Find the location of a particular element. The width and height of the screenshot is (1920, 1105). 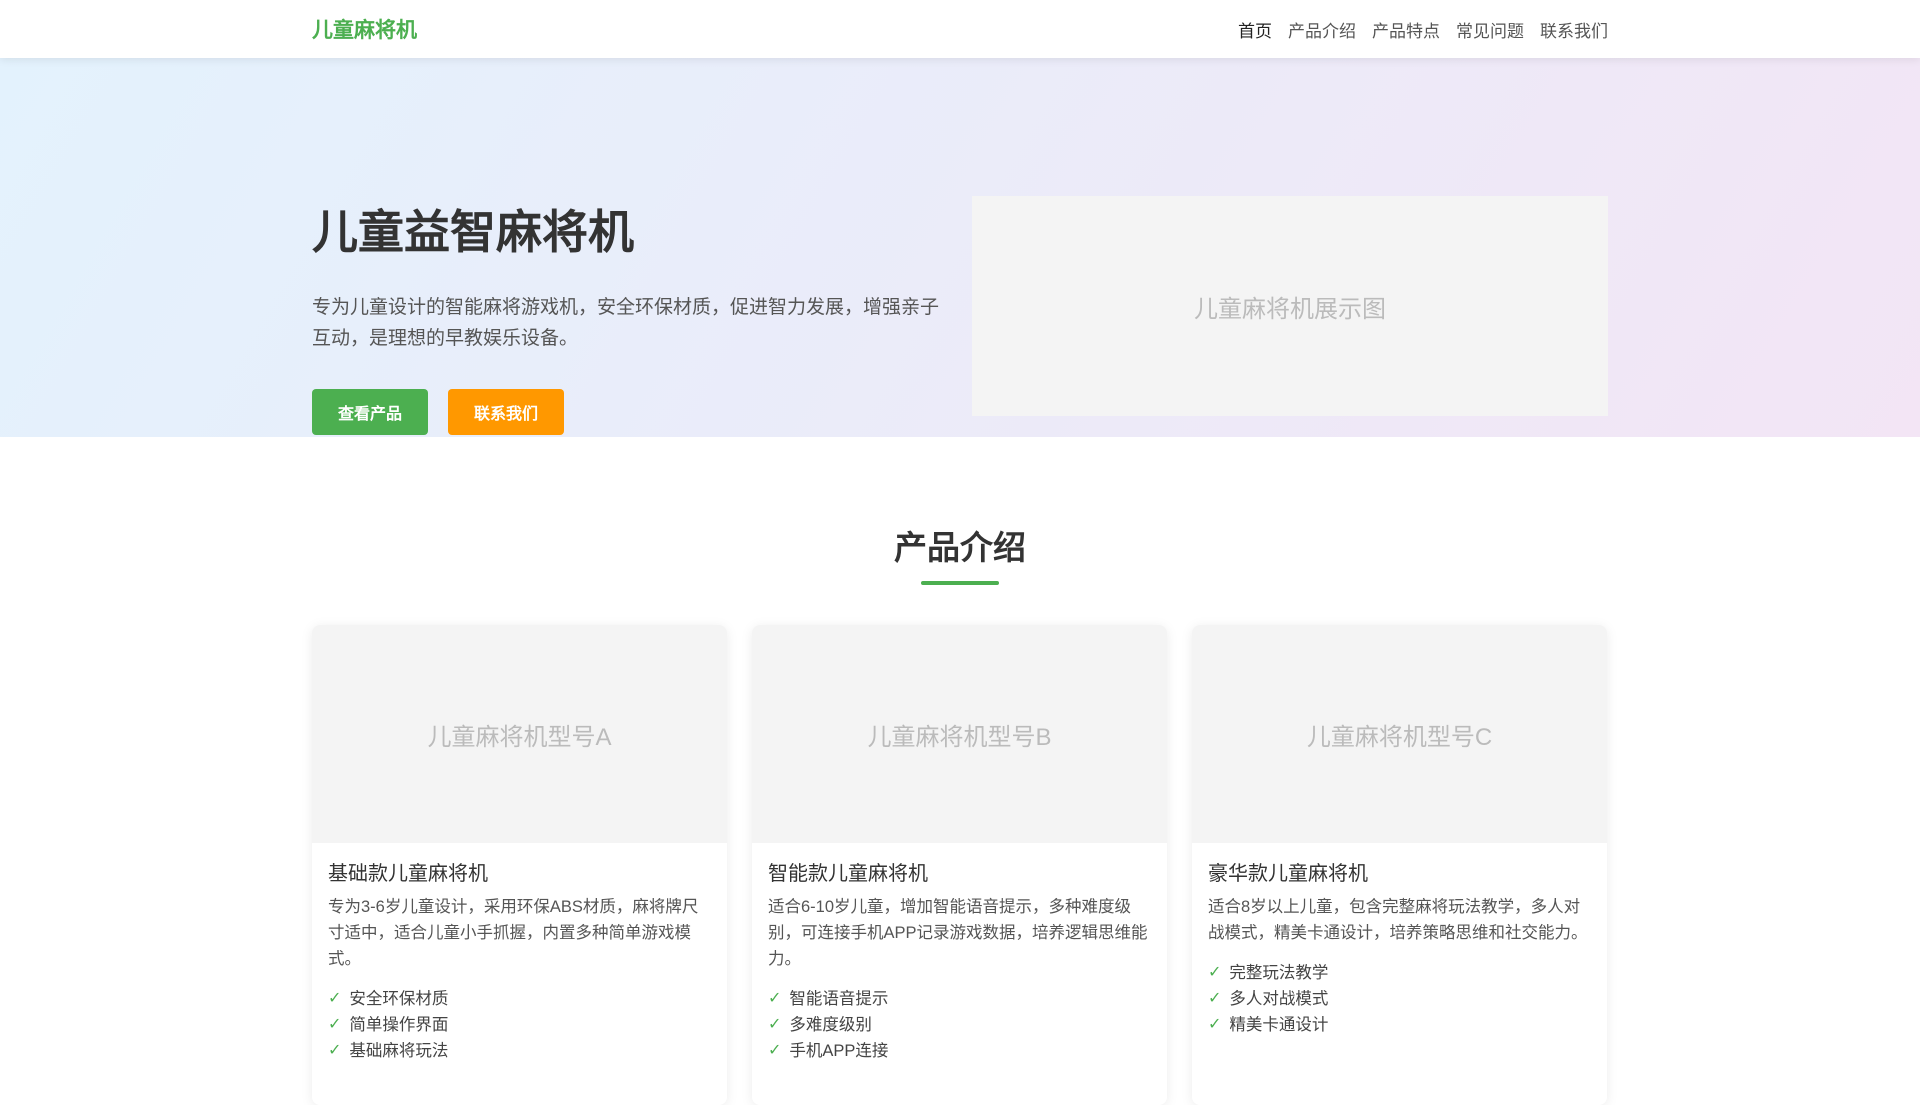

feature-label: 手机APP连接 is located at coordinates (839, 1051).